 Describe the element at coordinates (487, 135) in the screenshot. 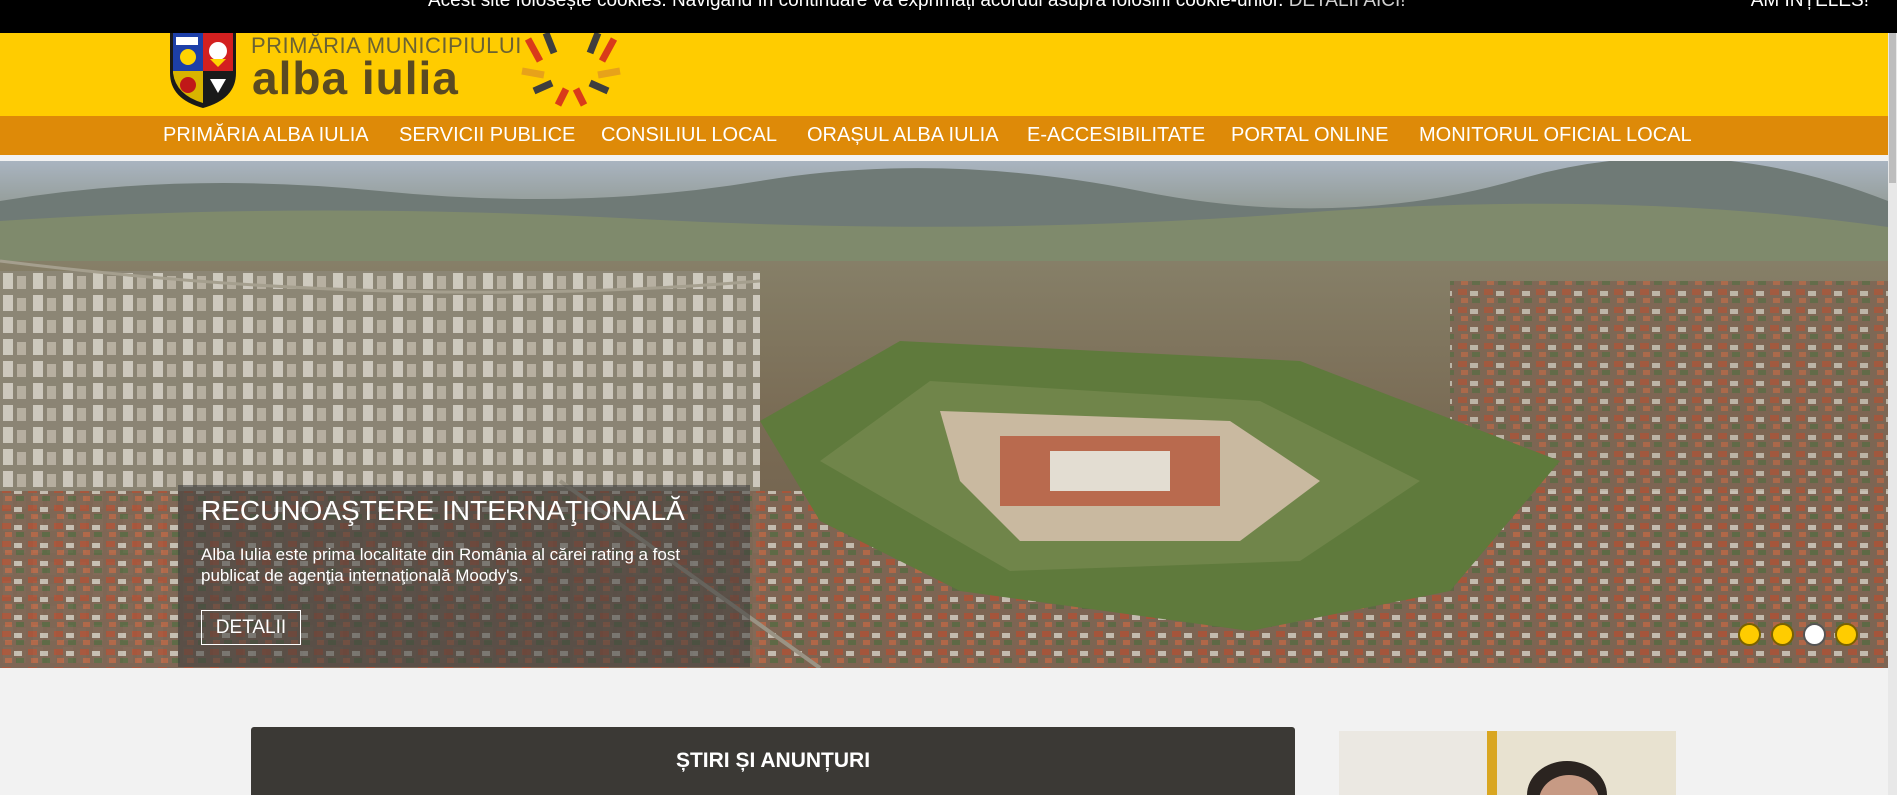

I see `nav-item-servicii-publice: SERVICII PUBLICE` at that location.